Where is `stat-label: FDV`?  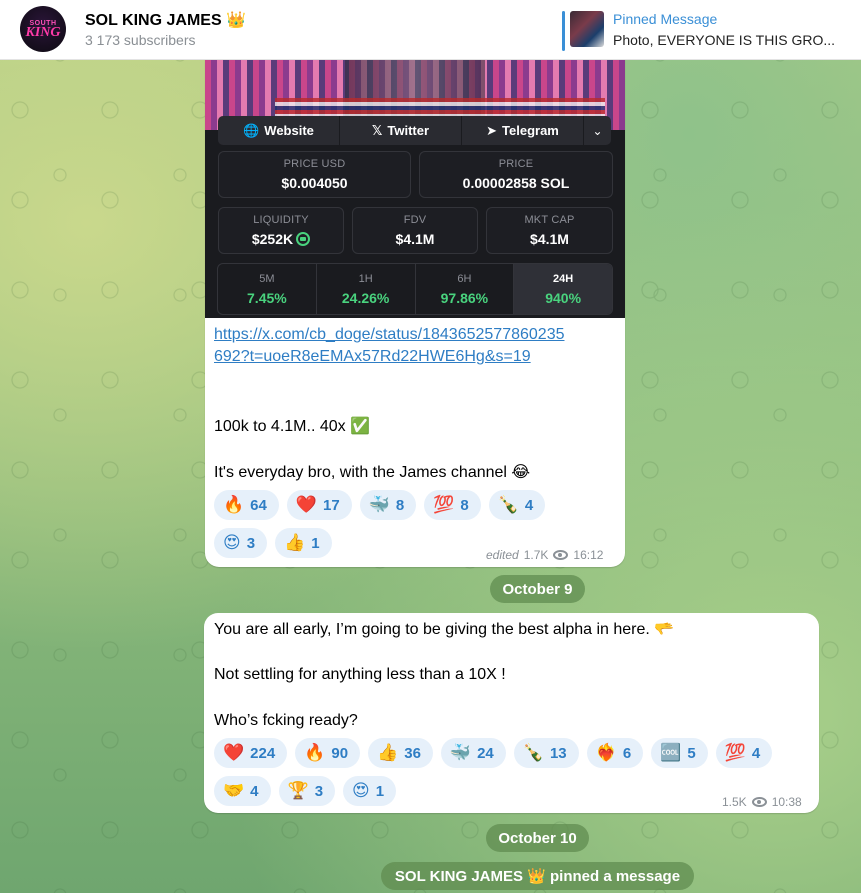
stat-label: FDV is located at coordinates (415, 220).